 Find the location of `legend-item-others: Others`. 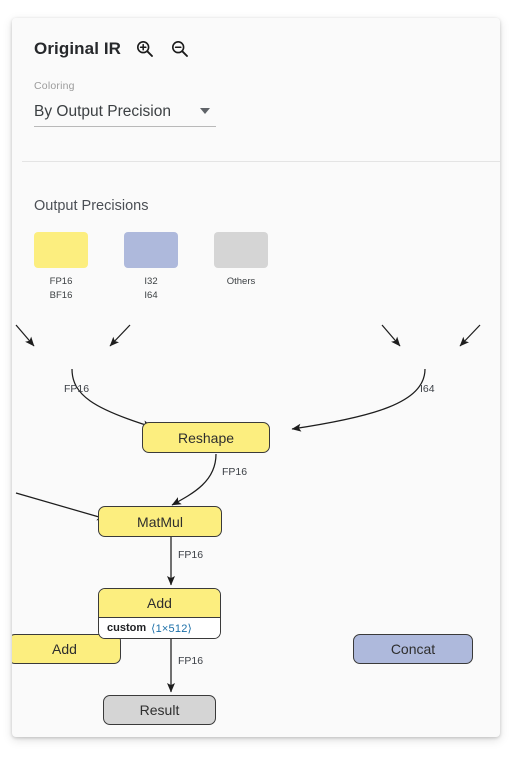

legend-item-others: Others is located at coordinates (241, 260).